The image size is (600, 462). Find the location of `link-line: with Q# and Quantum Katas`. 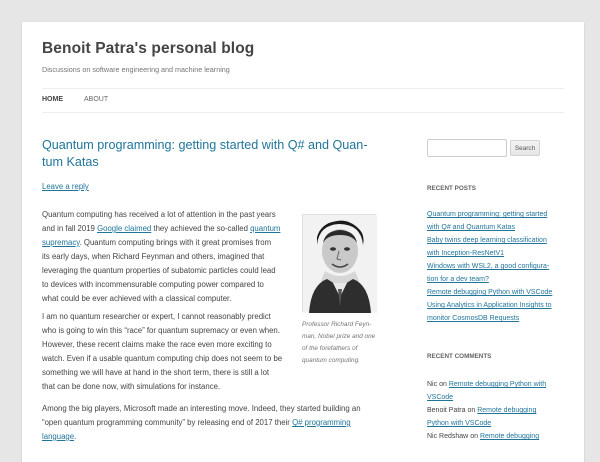

link-line: with Q# and Quantum Katas is located at coordinates (471, 227).